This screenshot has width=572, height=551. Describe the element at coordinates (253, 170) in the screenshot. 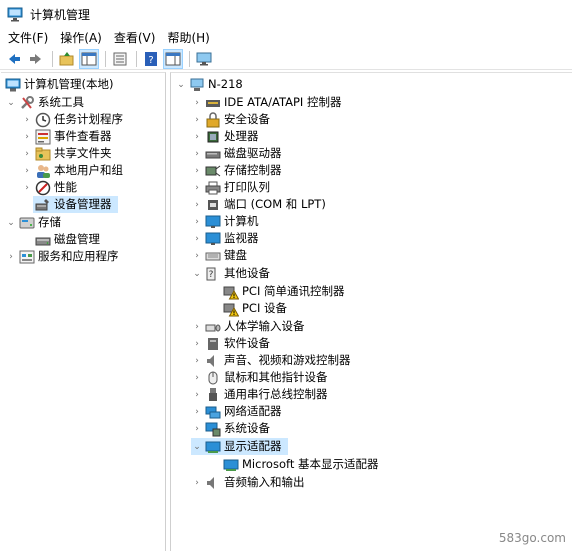

I see `device-category-label: 存储控制器` at that location.